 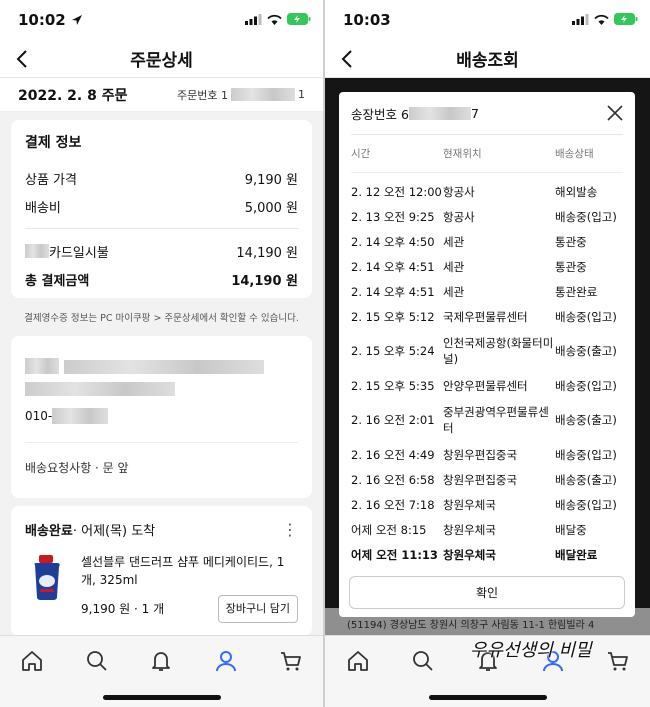 What do you see at coordinates (487, 154) in the screenshot?
I see `tracking-columns: 시간 현재위치 배송상태` at bounding box center [487, 154].